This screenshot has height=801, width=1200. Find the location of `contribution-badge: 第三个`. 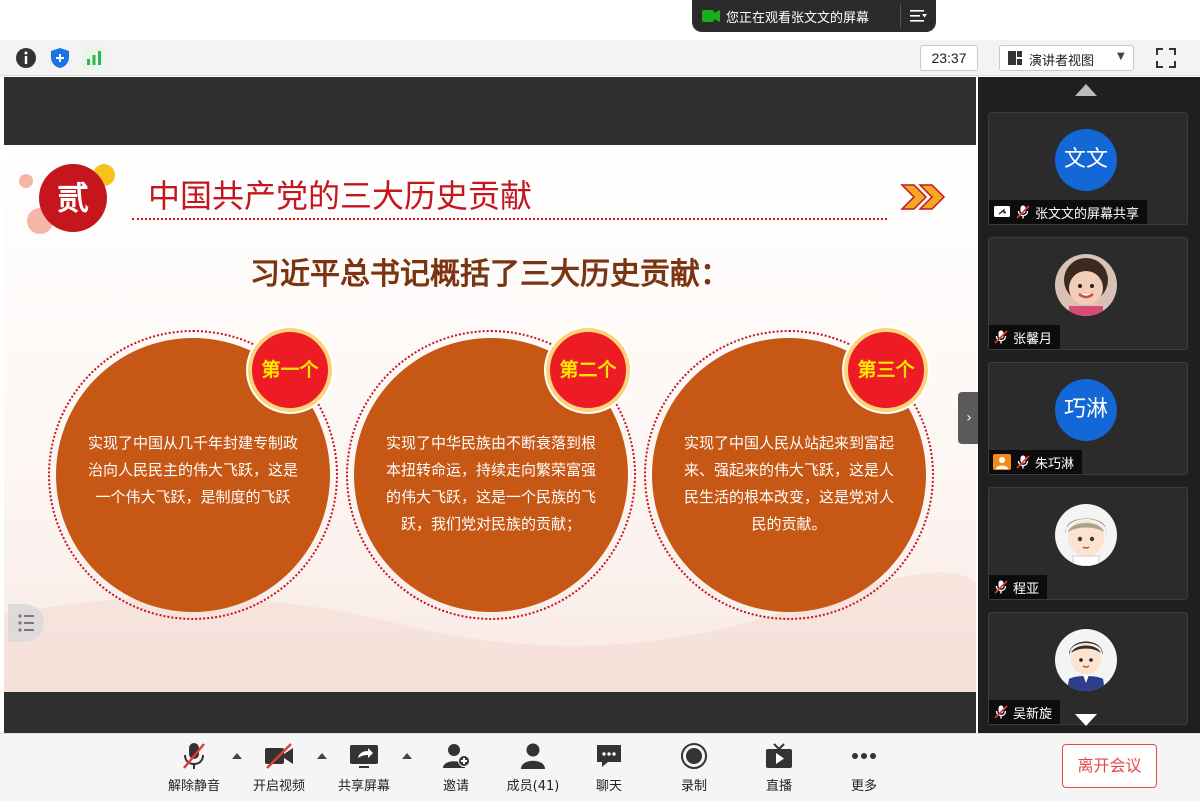

contribution-badge: 第三个 is located at coordinates (886, 370).